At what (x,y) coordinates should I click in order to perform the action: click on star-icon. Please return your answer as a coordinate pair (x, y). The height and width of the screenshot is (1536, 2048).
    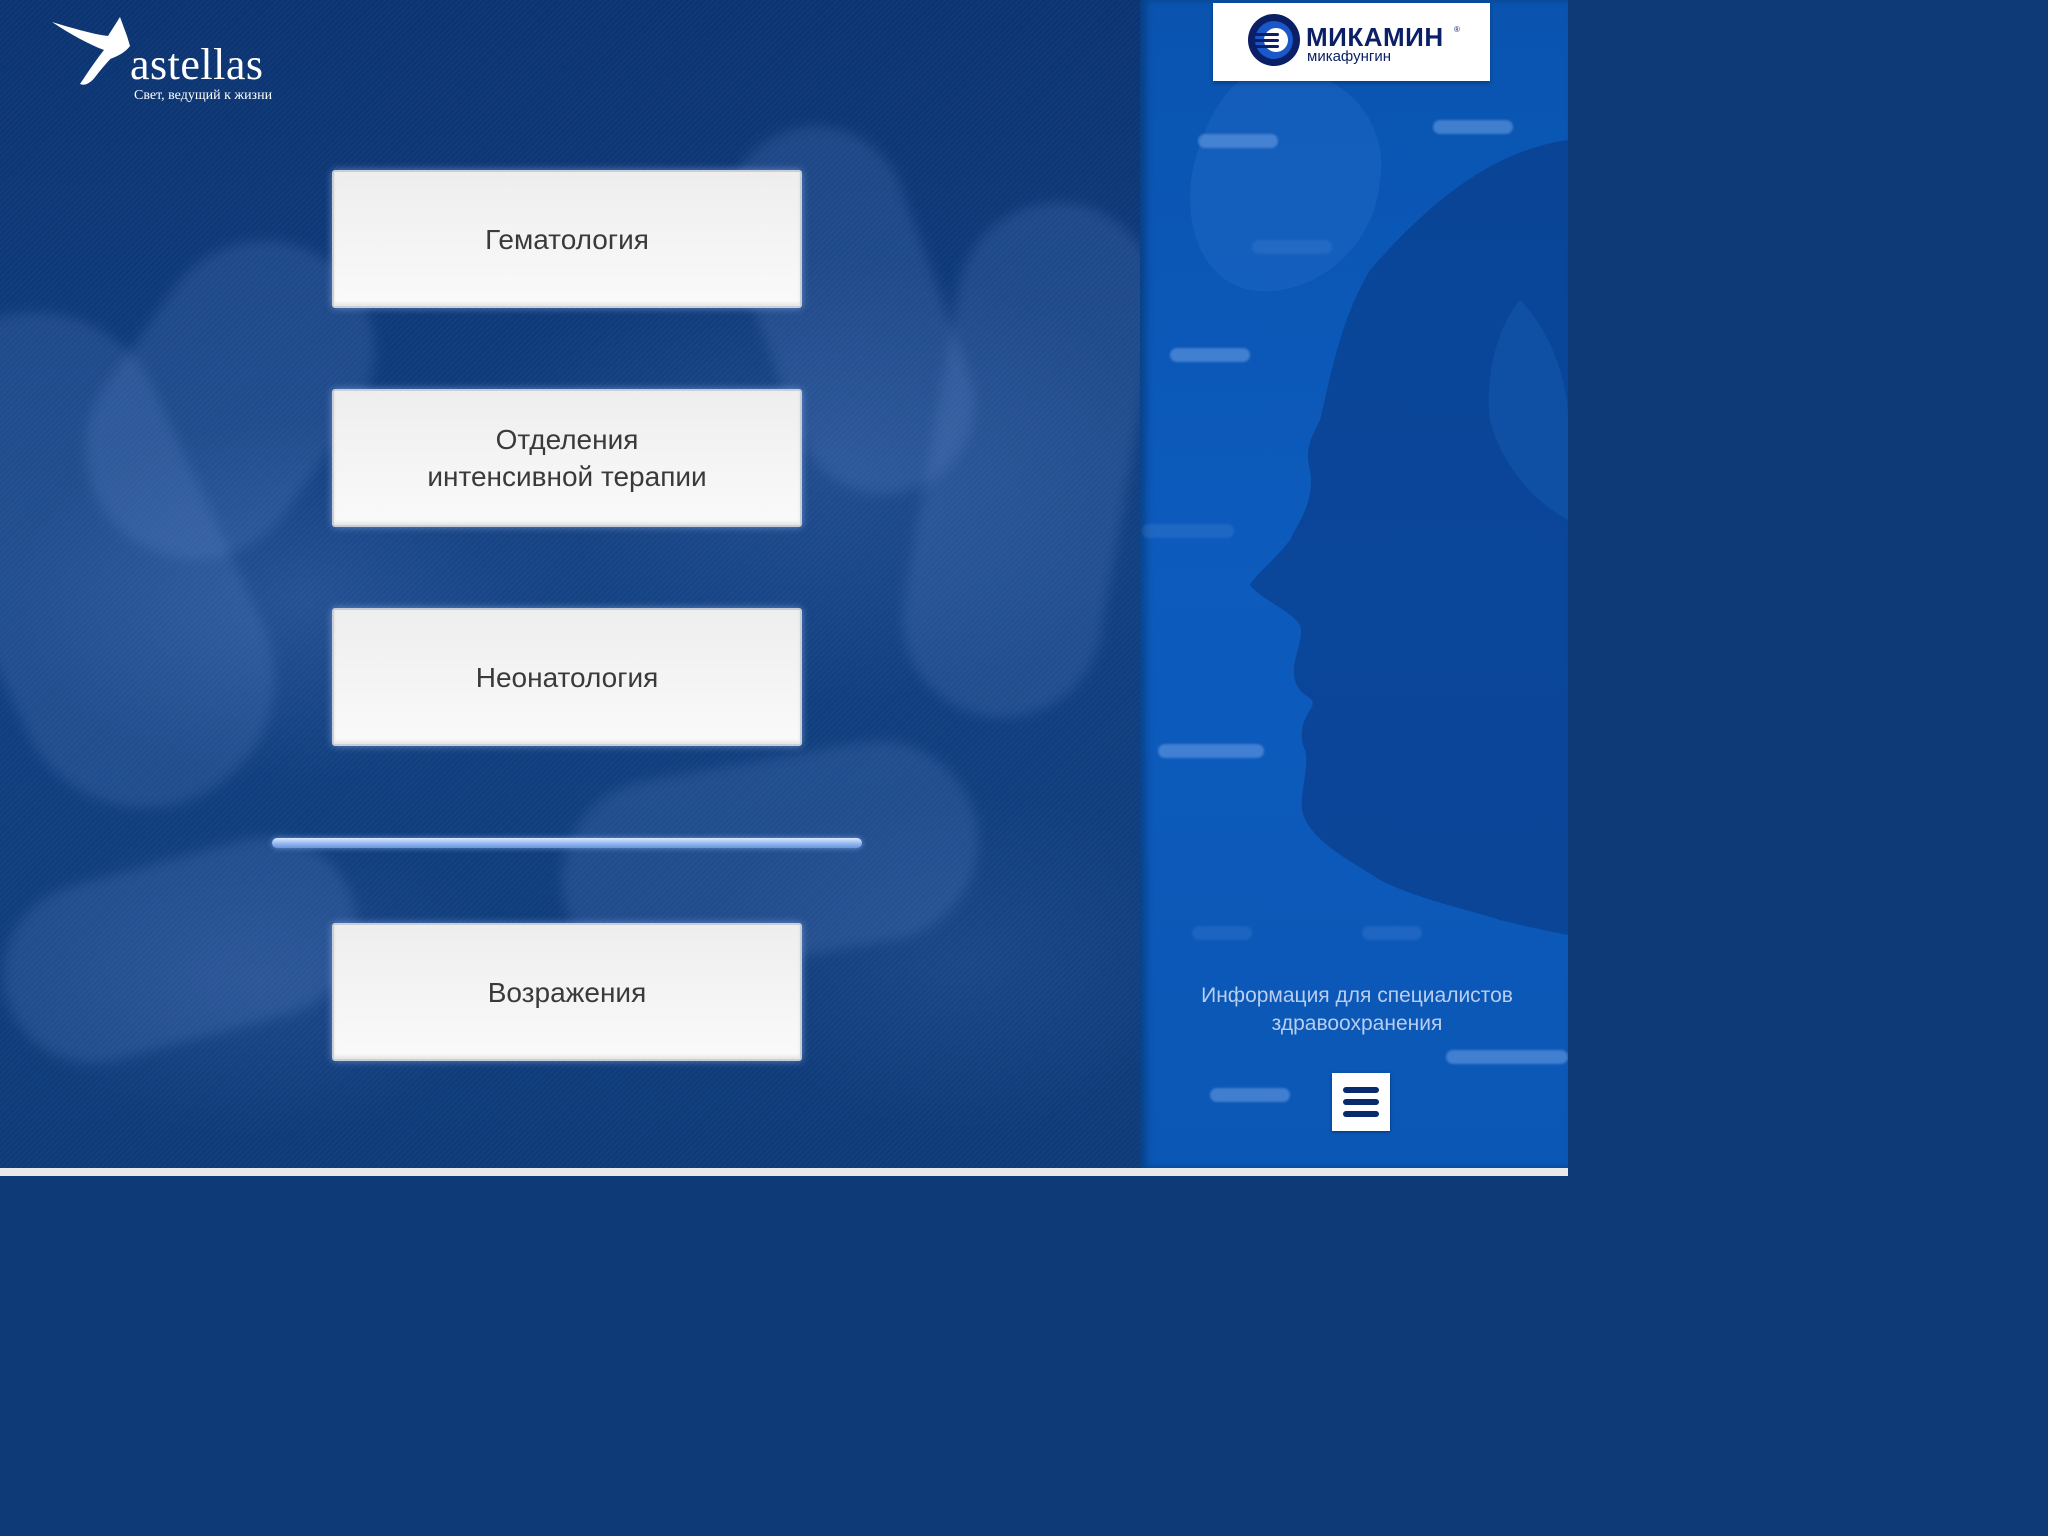
    Looking at the image, I should click on (91, 51).